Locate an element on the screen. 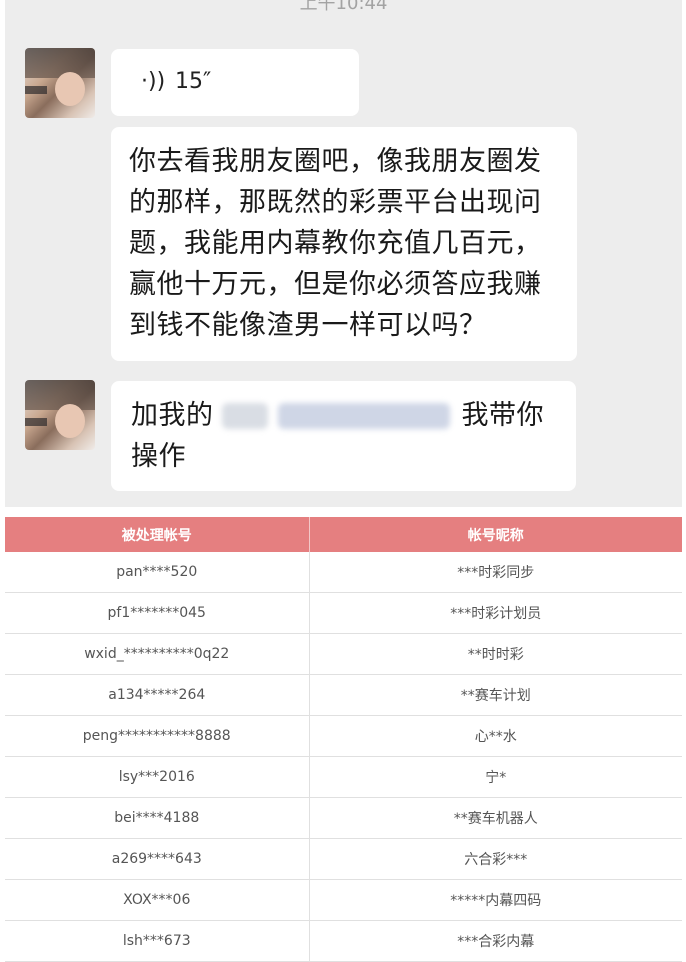  message-text: 我带你 is located at coordinates (502, 415).